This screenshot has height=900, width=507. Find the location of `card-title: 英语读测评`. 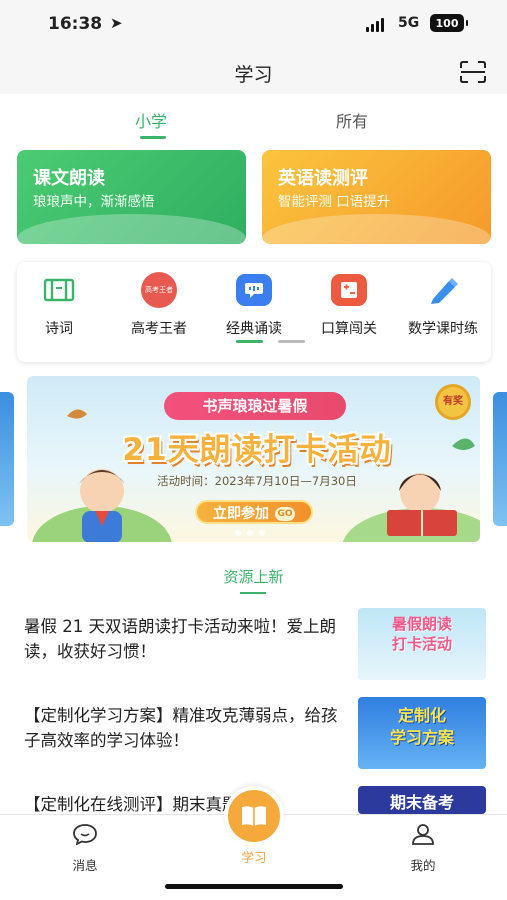

card-title: 英语读测评 is located at coordinates (323, 178).